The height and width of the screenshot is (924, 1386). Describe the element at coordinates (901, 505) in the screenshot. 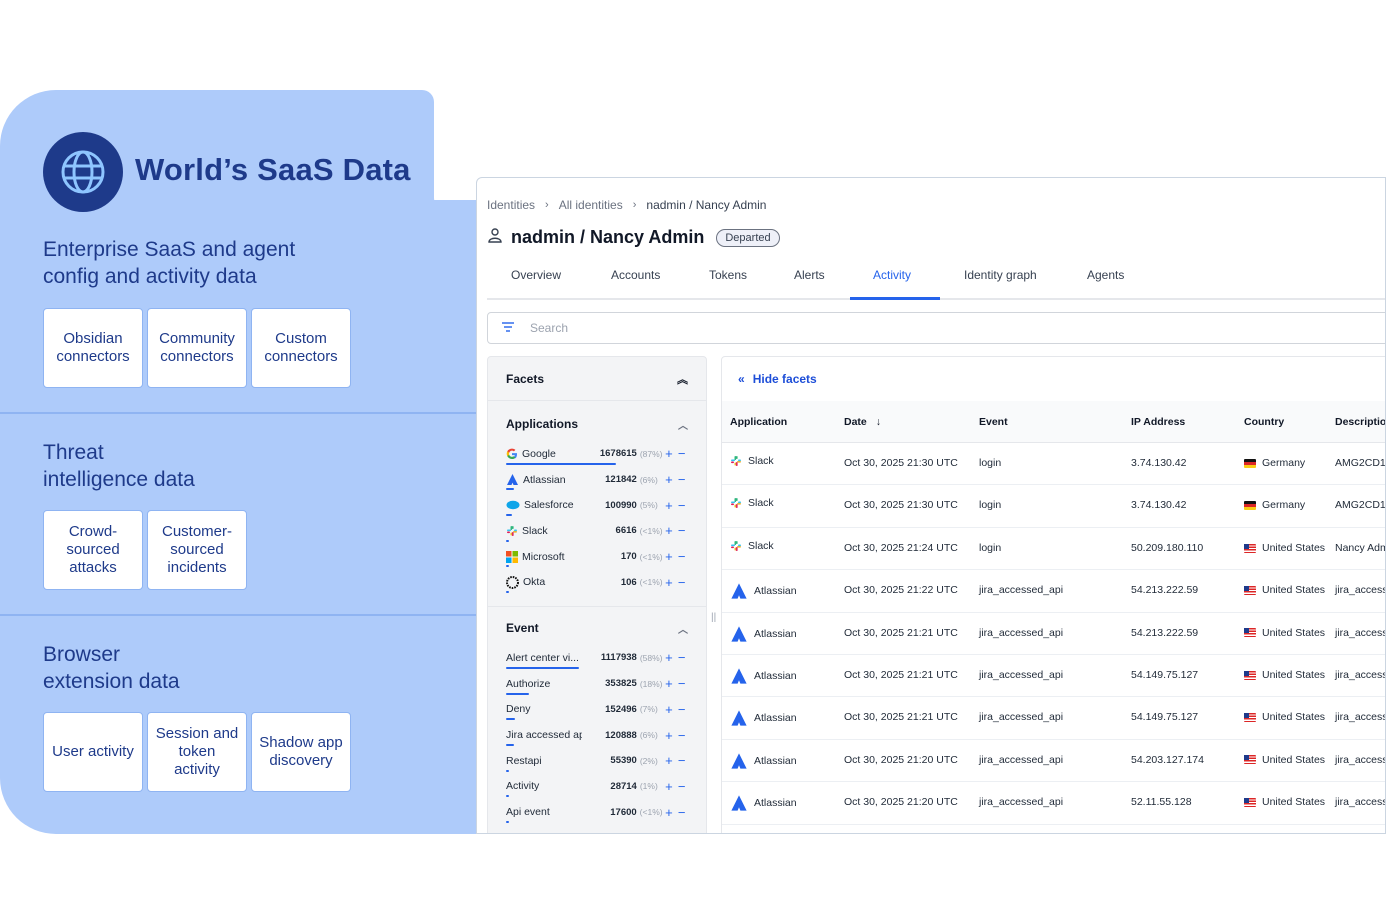

I see `cell-date: Oct 30, 2025 21:30 UTC` at that location.